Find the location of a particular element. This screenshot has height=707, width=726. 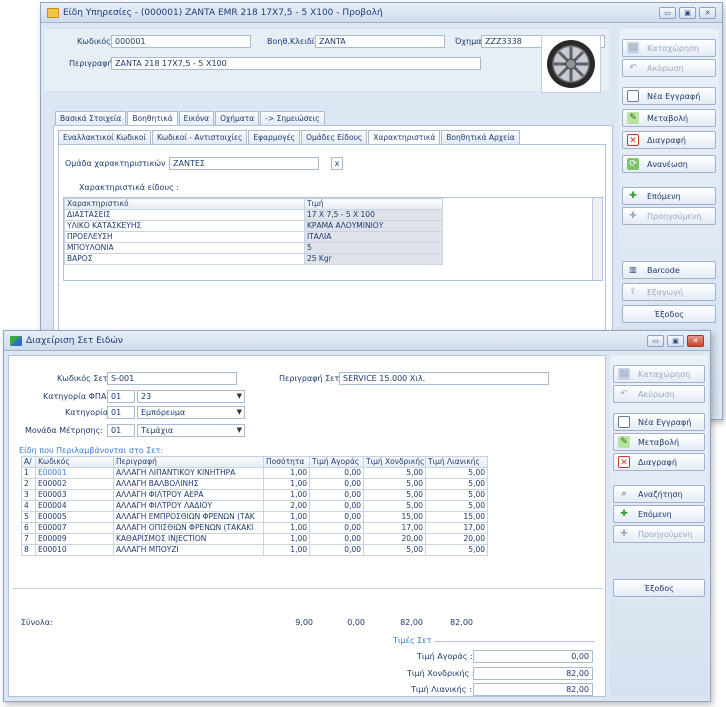

search-button: ⌕ Αναζήτηση is located at coordinates (659, 494).